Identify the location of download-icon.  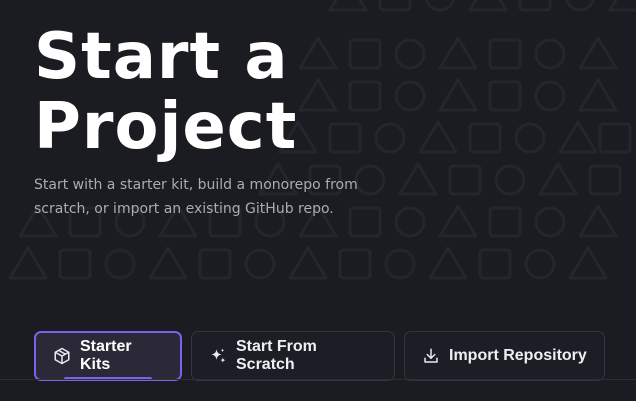
(431, 356).